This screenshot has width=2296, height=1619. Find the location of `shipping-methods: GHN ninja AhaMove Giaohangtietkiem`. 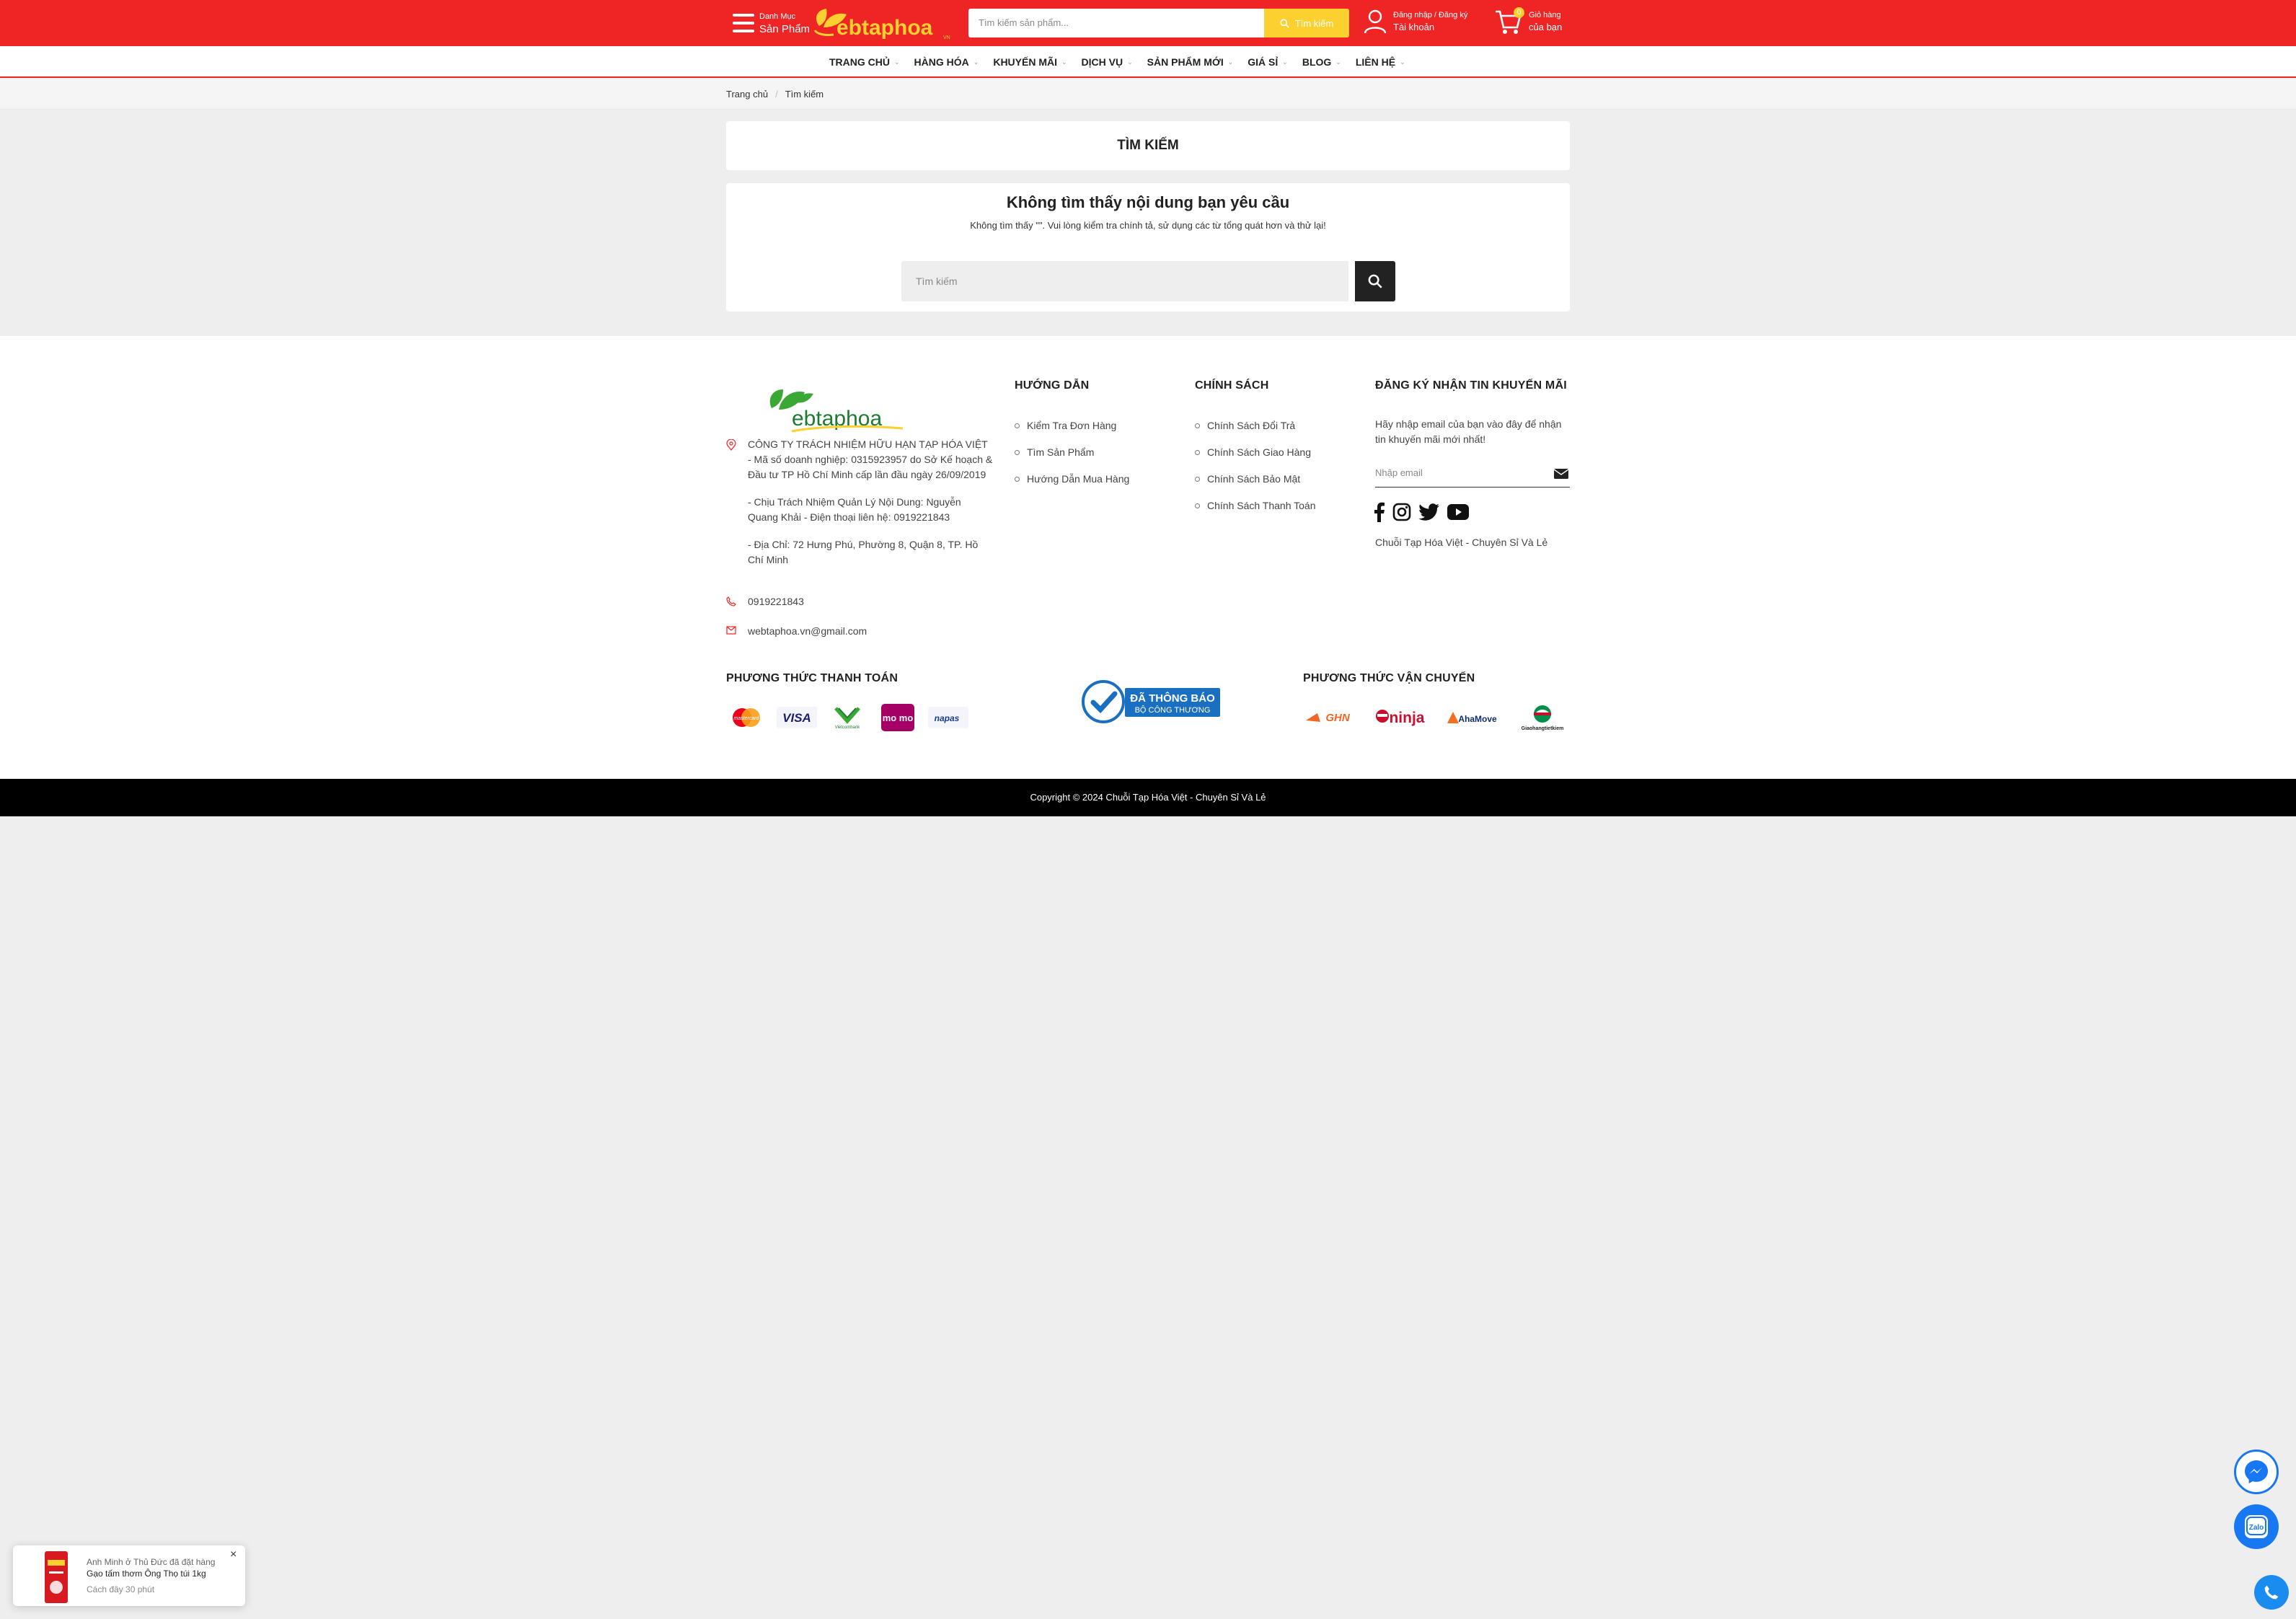

shipping-methods: GHN ninja AhaMove Giaohangtietkiem is located at coordinates (1436, 718).